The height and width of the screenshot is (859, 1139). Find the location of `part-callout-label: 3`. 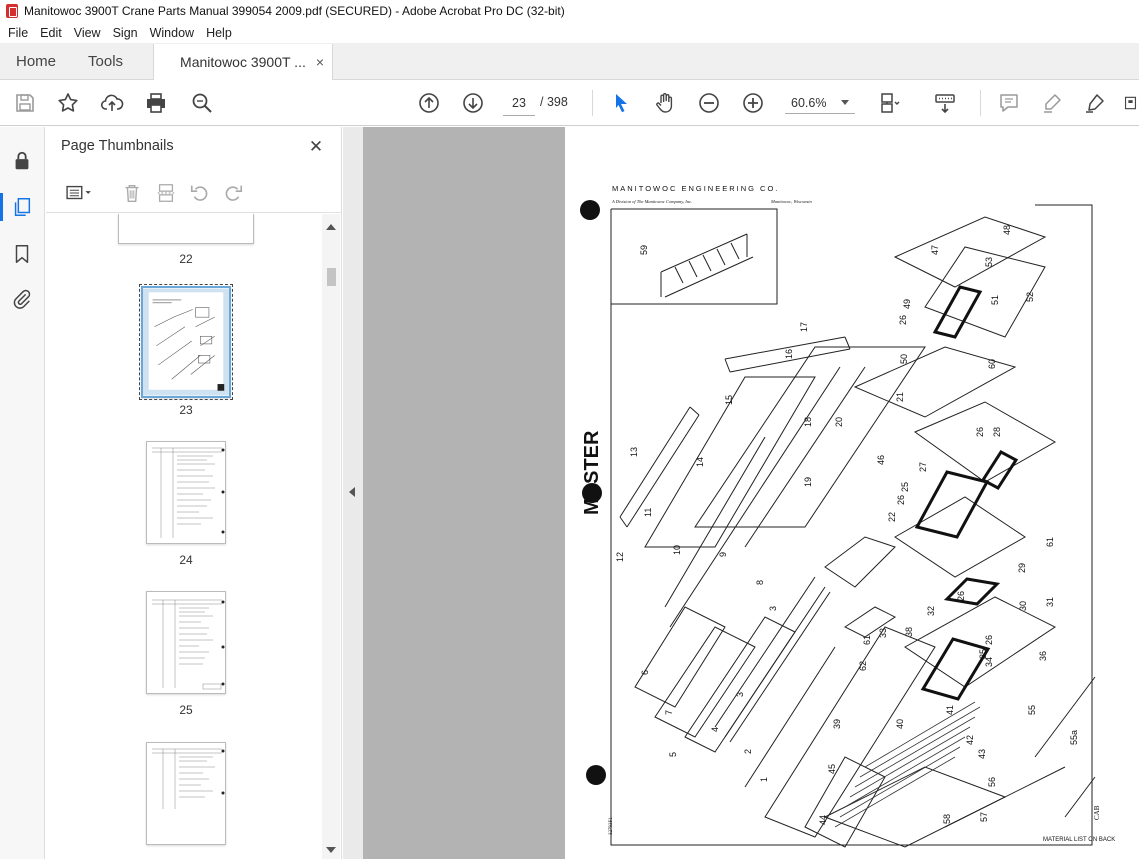

part-callout-label: 3 is located at coordinates (740, 694).